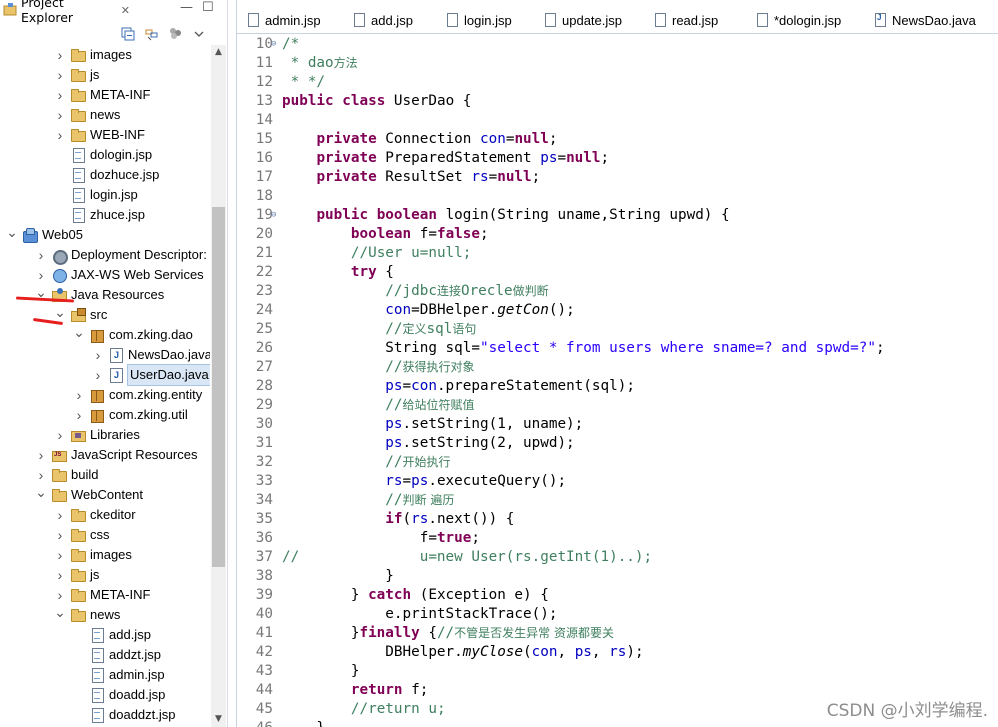 This screenshot has height=727, width=998. Describe the element at coordinates (119, 275) in the screenshot. I see `tree-item: › JAX-WS Web Services` at that location.